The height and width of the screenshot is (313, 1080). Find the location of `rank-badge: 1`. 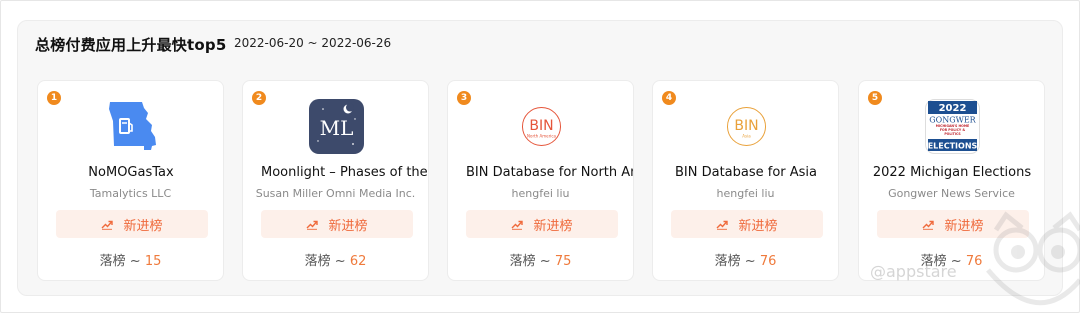

rank-badge: 1 is located at coordinates (54, 98).